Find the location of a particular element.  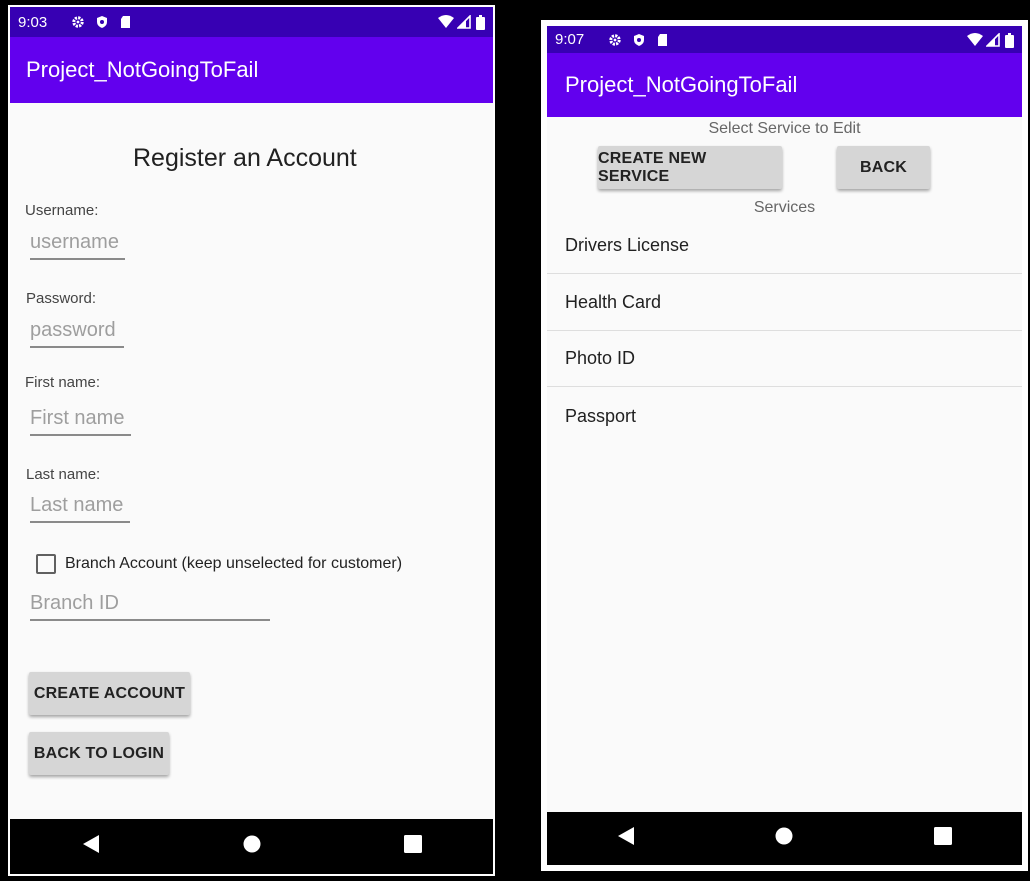

service-name: Passport is located at coordinates (601, 415).